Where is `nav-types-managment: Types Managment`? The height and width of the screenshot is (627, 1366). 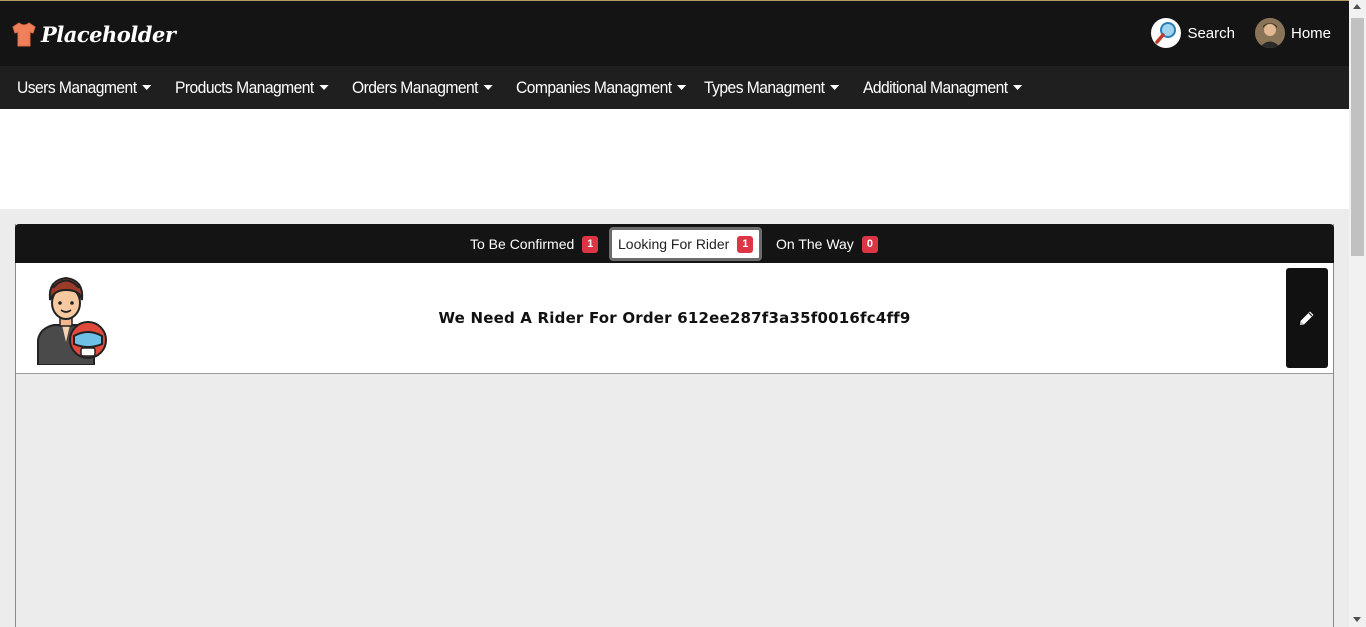
nav-types-managment: Types Managment is located at coordinates (777, 88).